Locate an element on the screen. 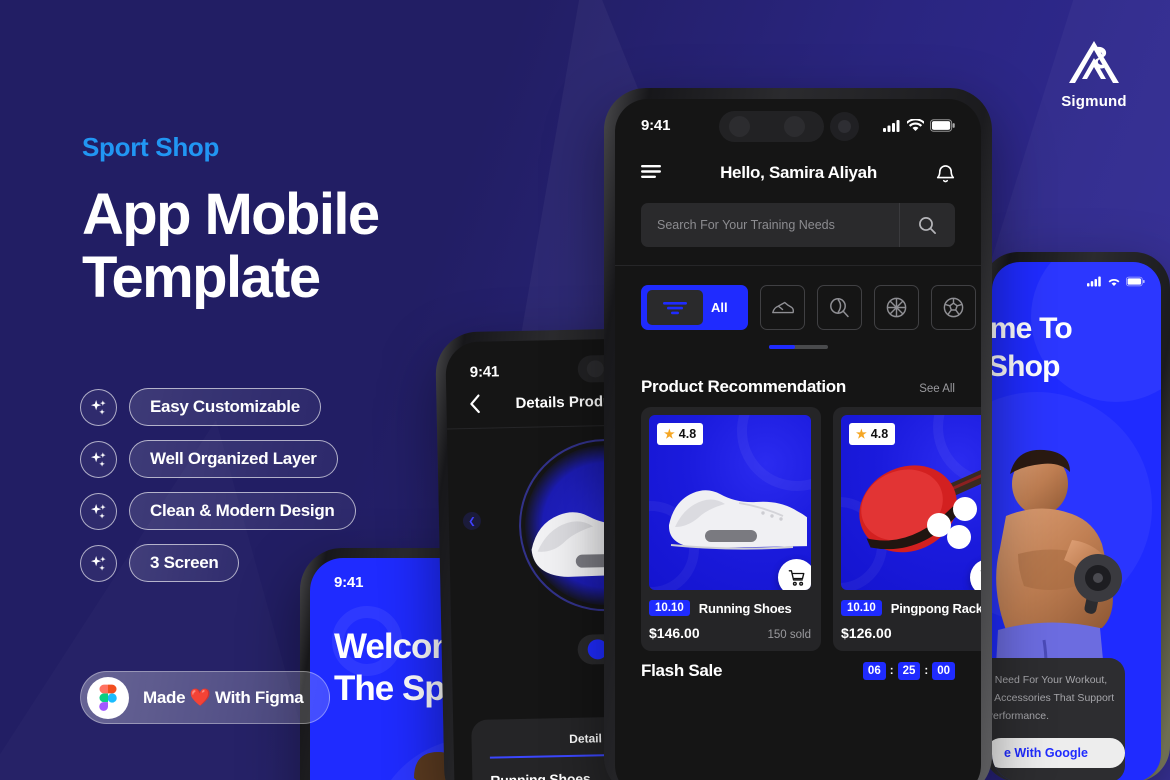 The image size is (1170, 780). figma-icon is located at coordinates (108, 697).